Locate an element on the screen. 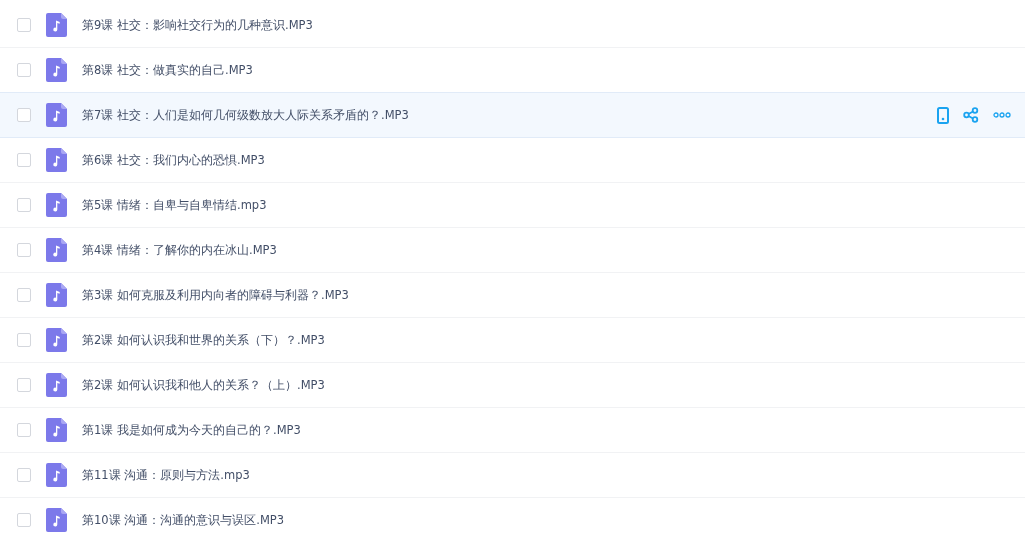 This screenshot has height=536, width=1025. file-row: 第1课 我是如何成为今天的自己的？.MP3 is located at coordinates (512, 430).